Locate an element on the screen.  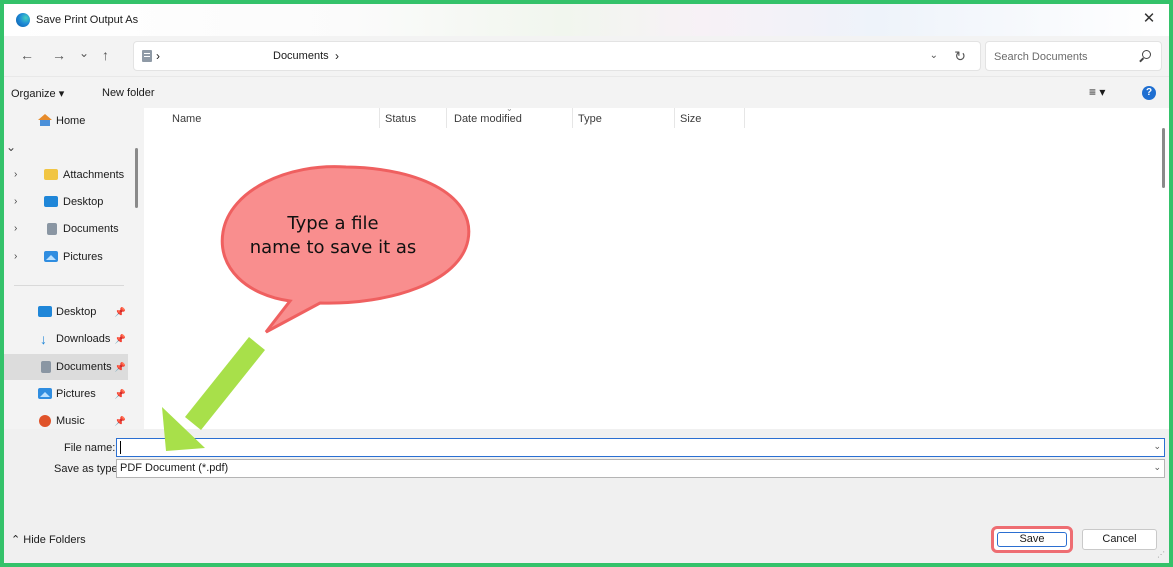
sidebar-item-label: Pictures is located at coordinates (83, 257).